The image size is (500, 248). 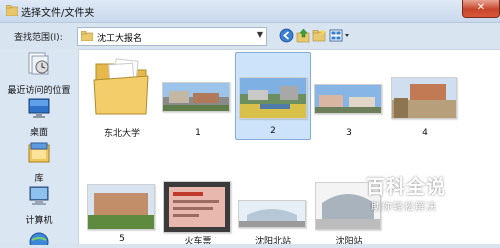 What do you see at coordinates (58, 13) in the screenshot?
I see `window-title: 选择文件/文件夹` at bounding box center [58, 13].